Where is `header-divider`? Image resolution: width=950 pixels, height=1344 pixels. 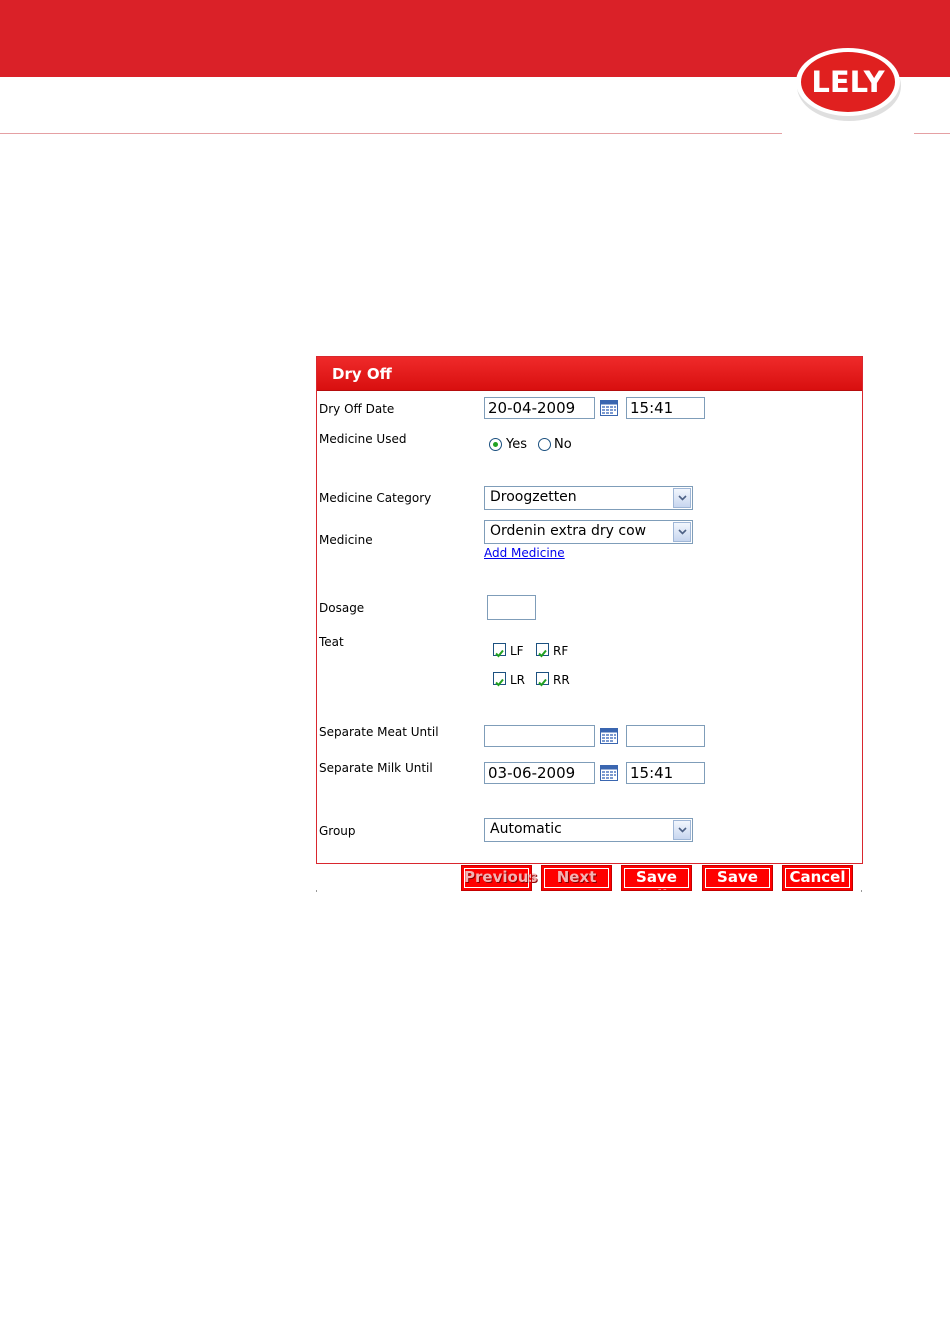 header-divider is located at coordinates (391, 133).